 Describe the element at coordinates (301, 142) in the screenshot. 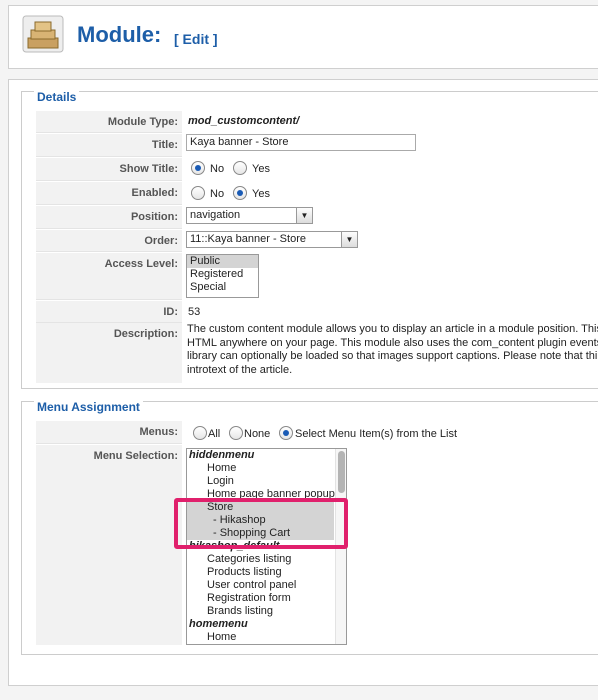

I see `title-input: Kaya banner - Store` at that location.